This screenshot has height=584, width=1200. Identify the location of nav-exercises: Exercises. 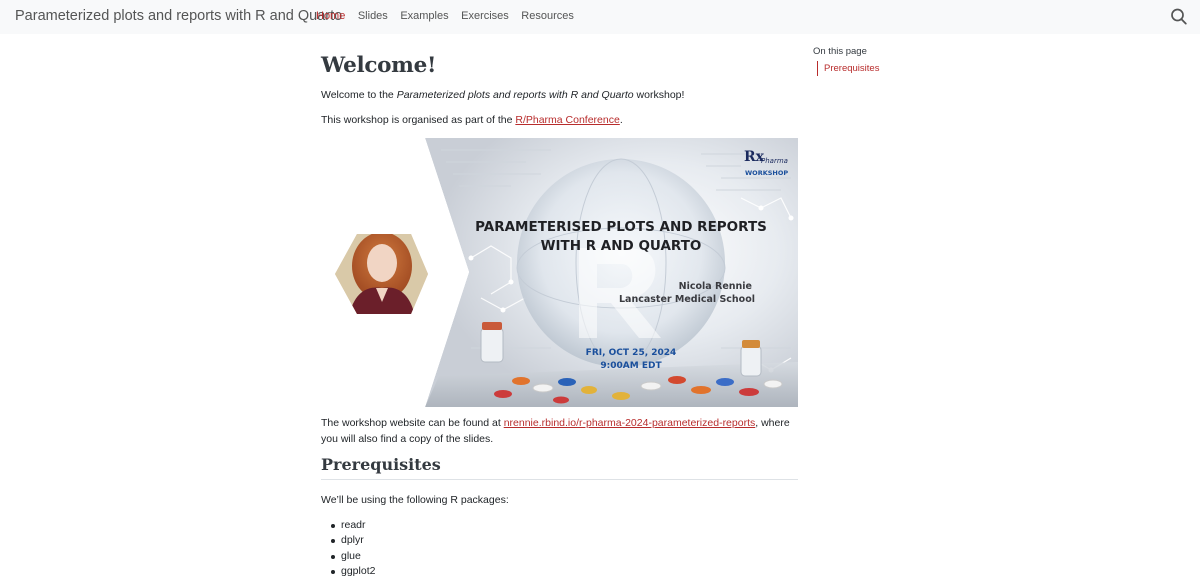
(485, 16).